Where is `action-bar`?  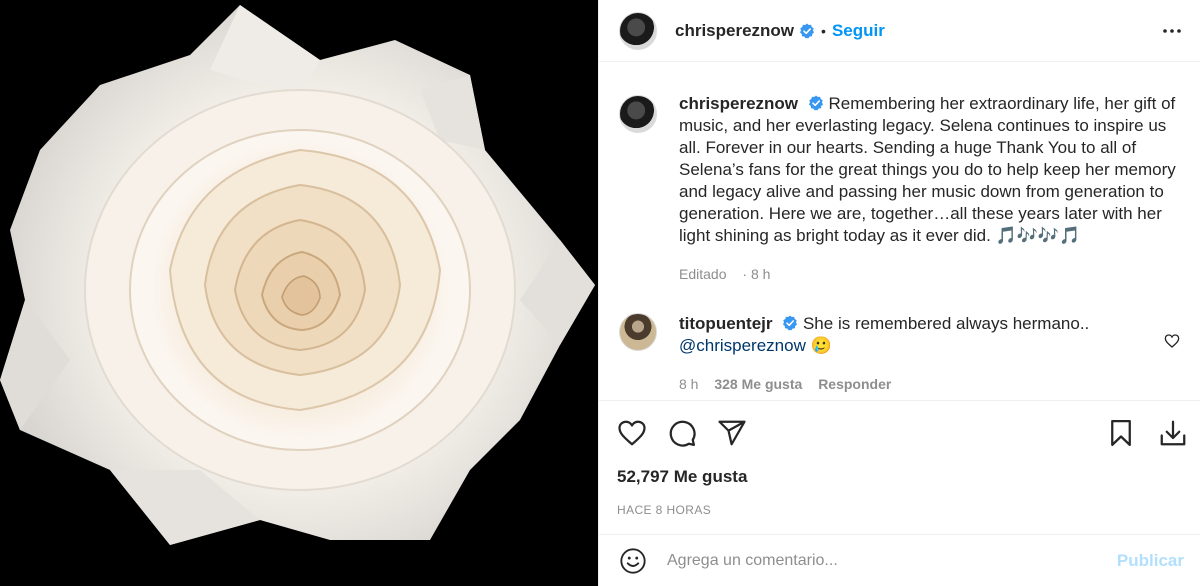
action-bar is located at coordinates (902, 433).